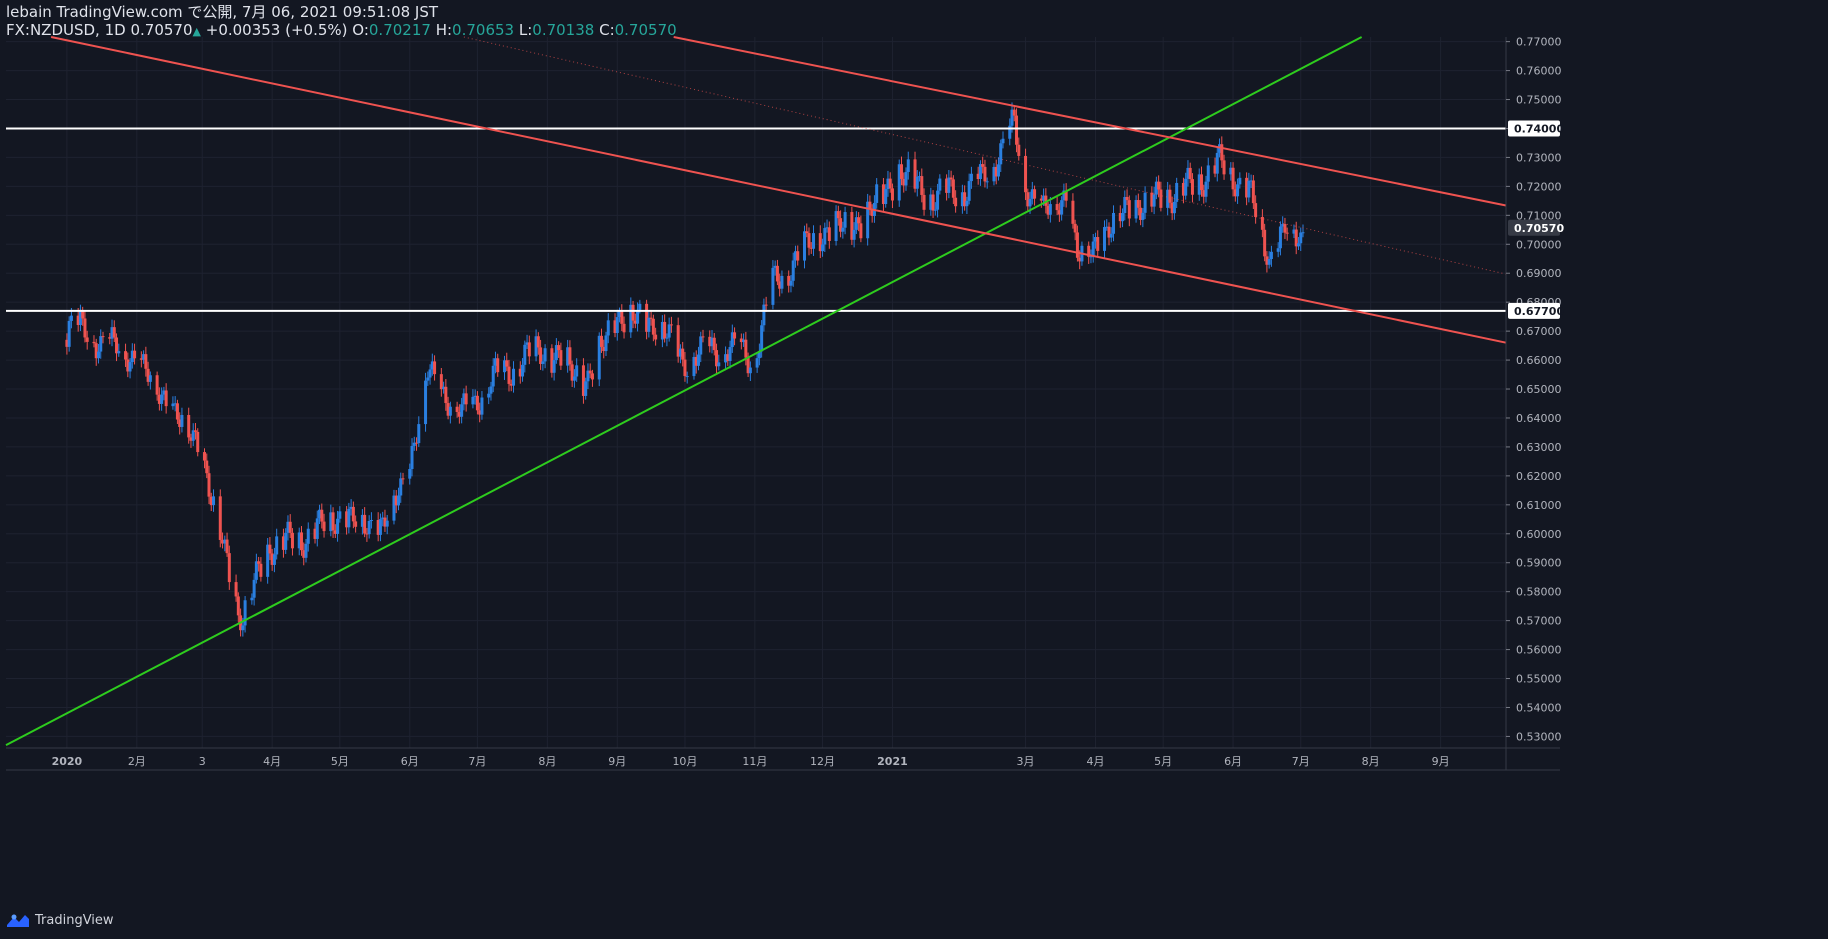  What do you see at coordinates (1539, 505) in the screenshot?
I see `y-tick-label: 0.61000` at bounding box center [1539, 505].